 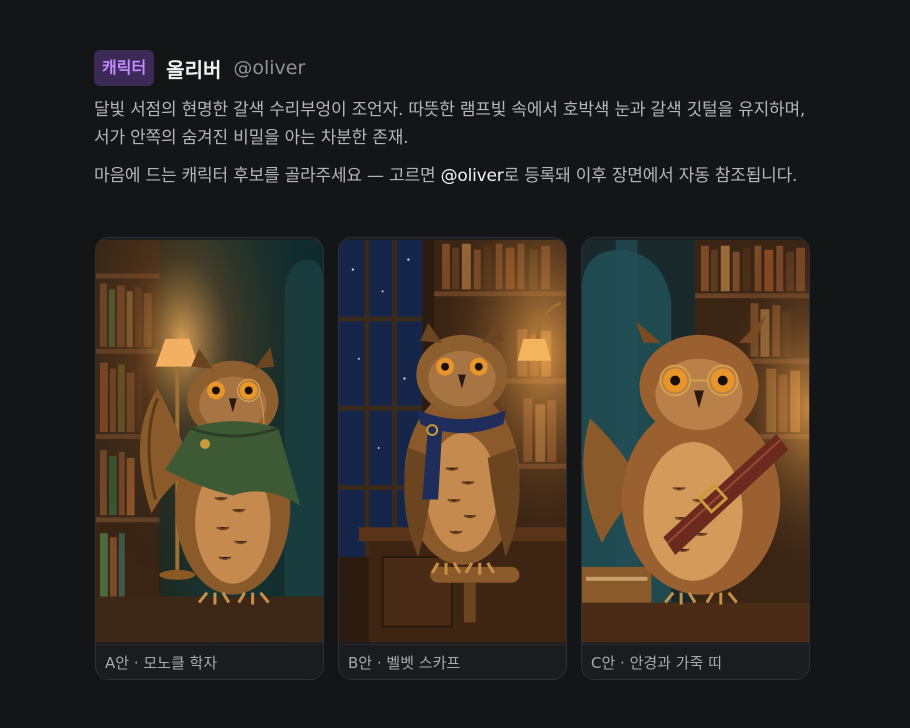 I want to click on owl-image-b, so click(x=452, y=441).